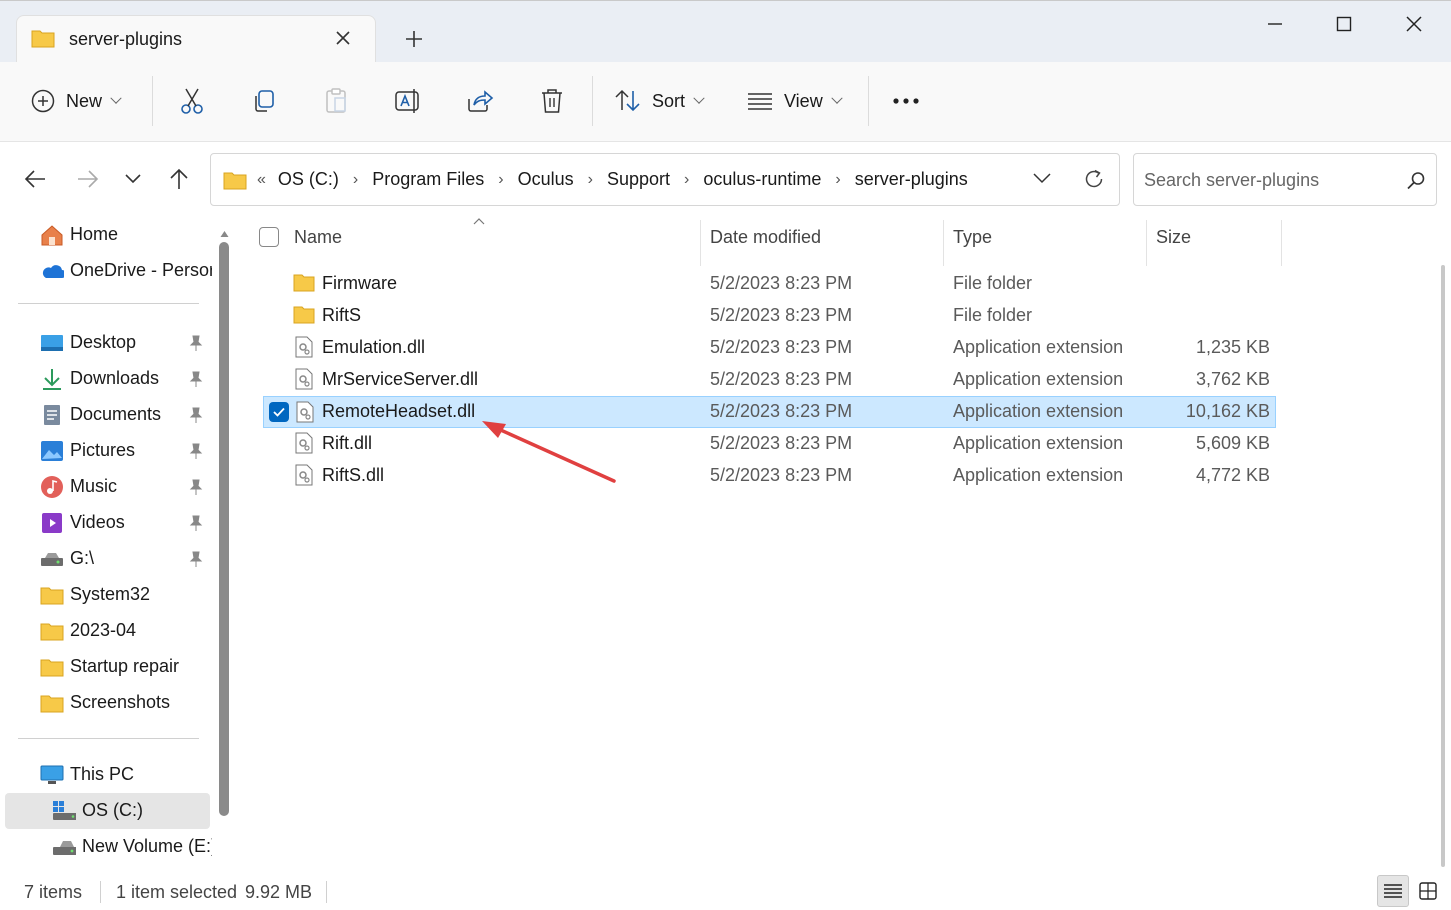 The width and height of the screenshot is (1451, 910). Describe the element at coordinates (106, 667) in the screenshot. I see `sidebar-item-startup-repair: Startup repair` at that location.